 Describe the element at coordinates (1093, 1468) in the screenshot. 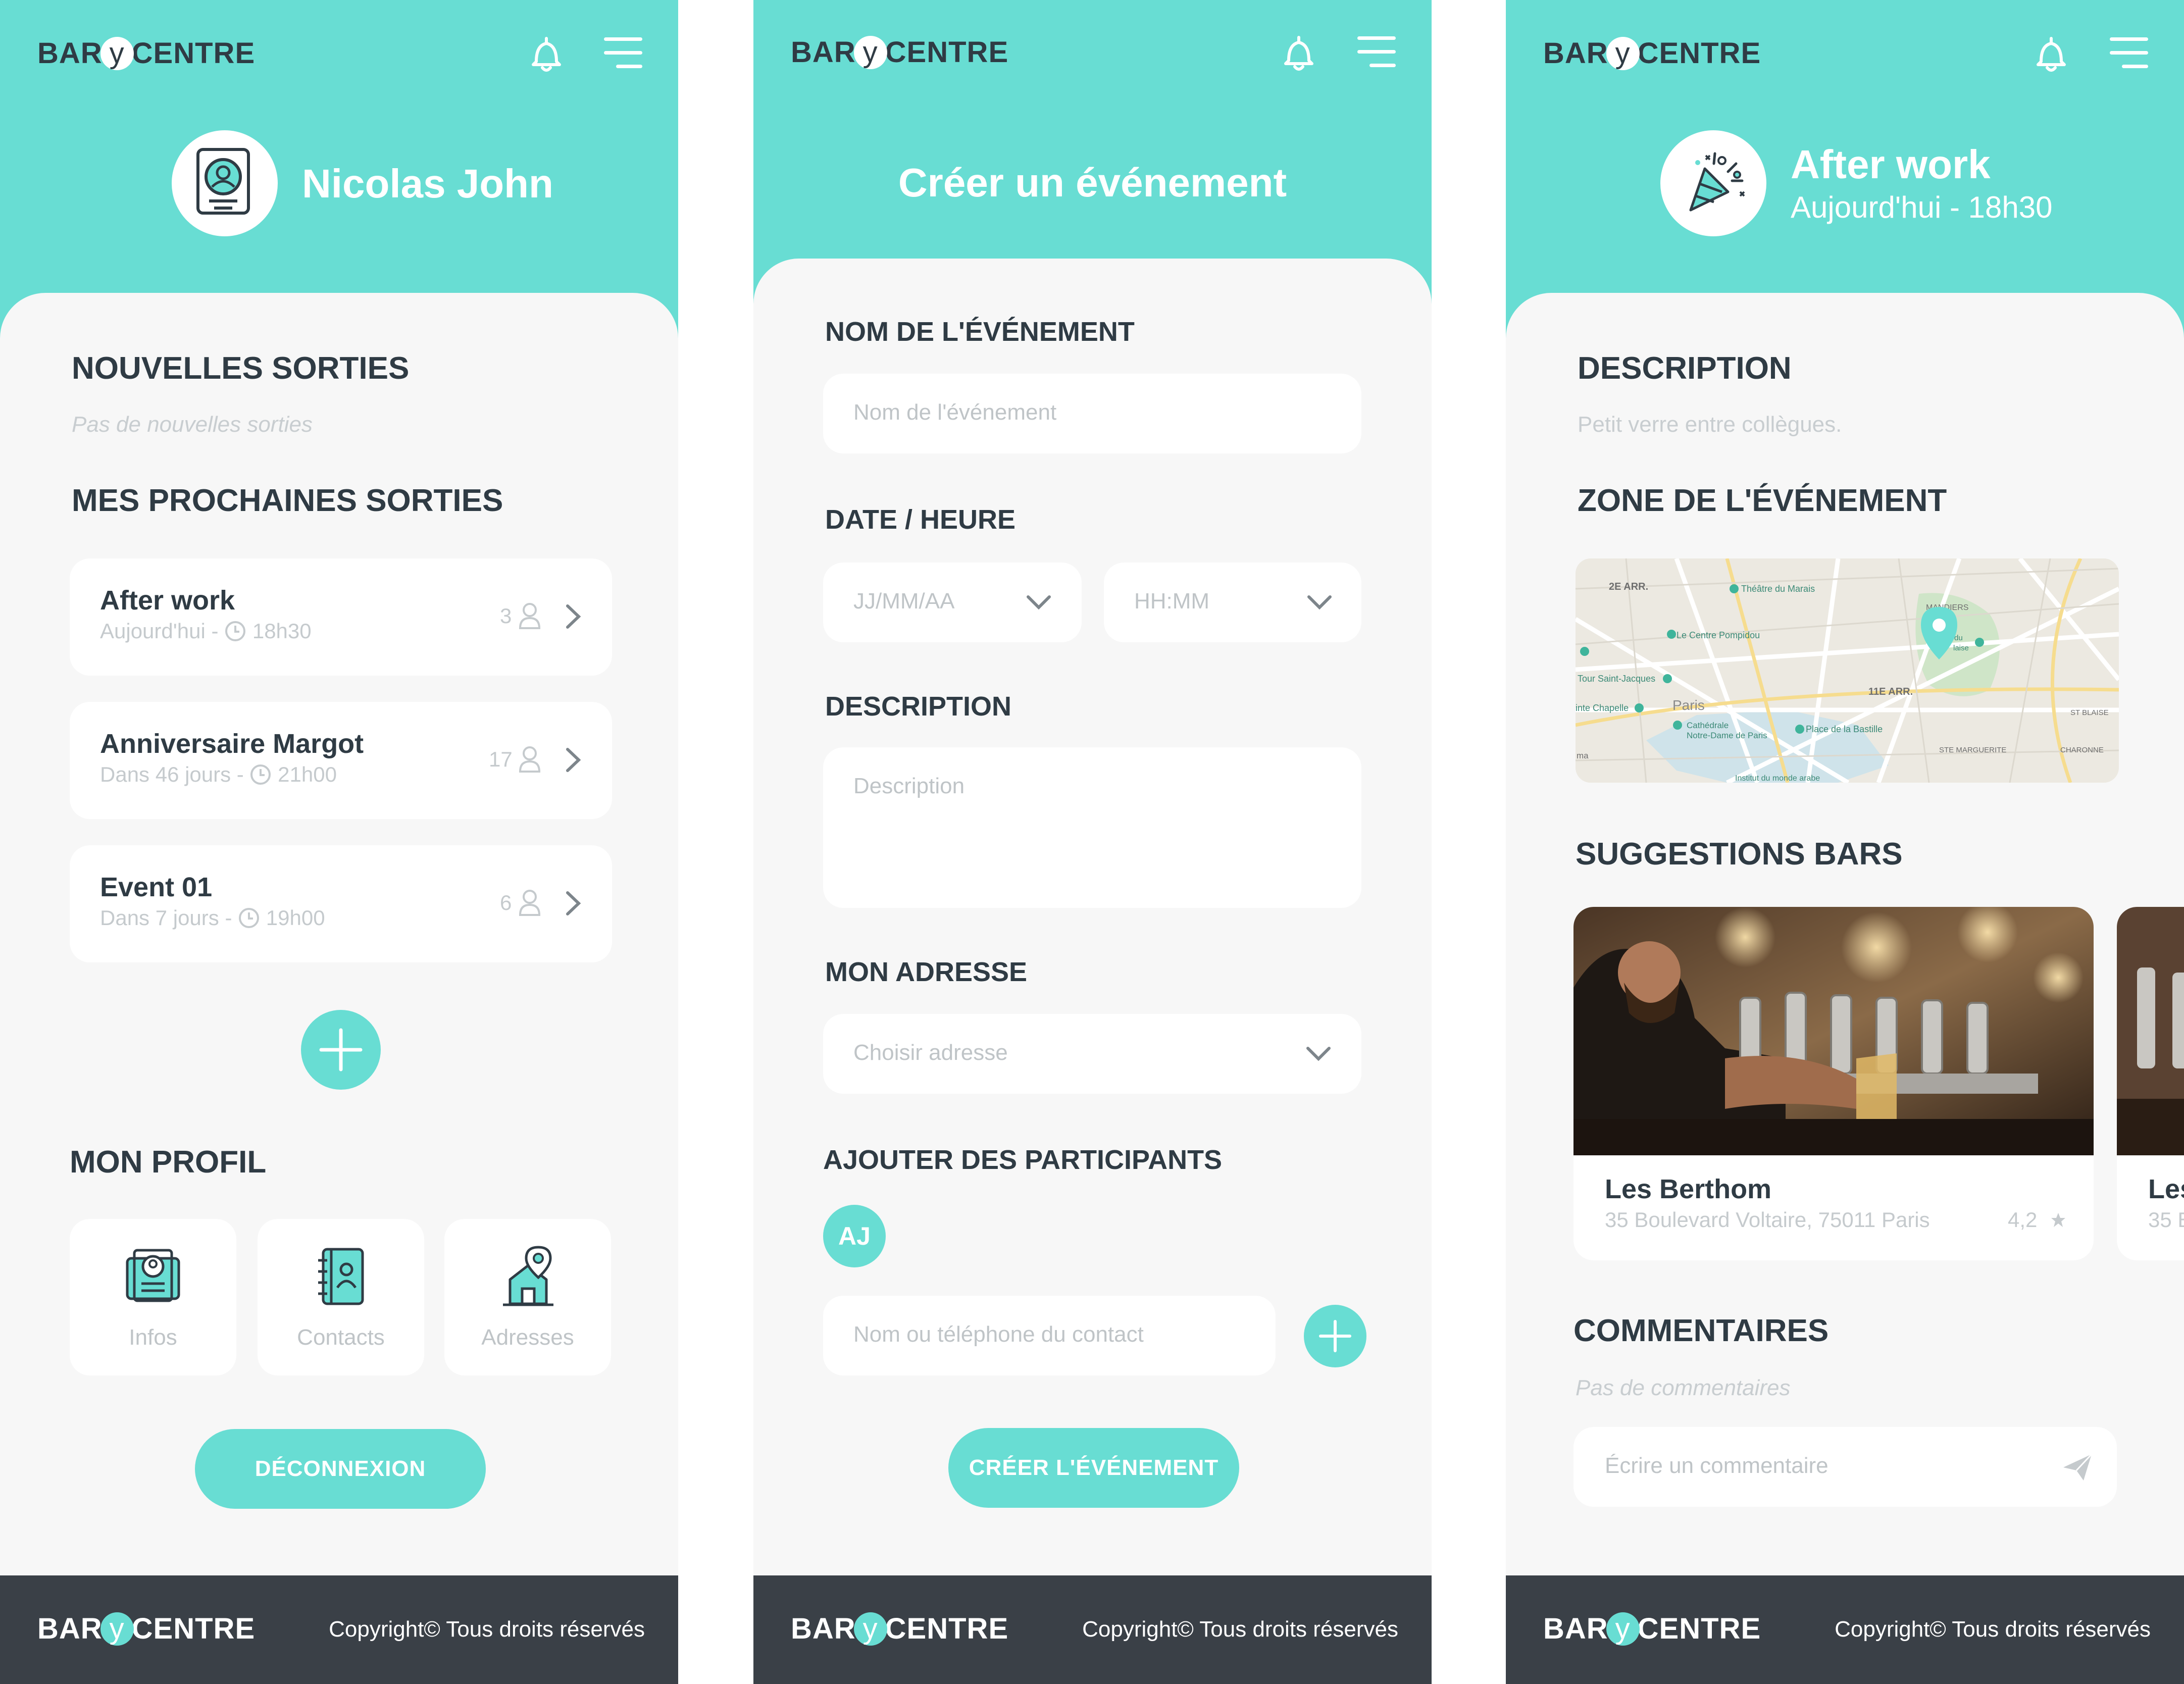

I see `create-event-button: CRÉER L'ÉVÉNEMENT` at that location.